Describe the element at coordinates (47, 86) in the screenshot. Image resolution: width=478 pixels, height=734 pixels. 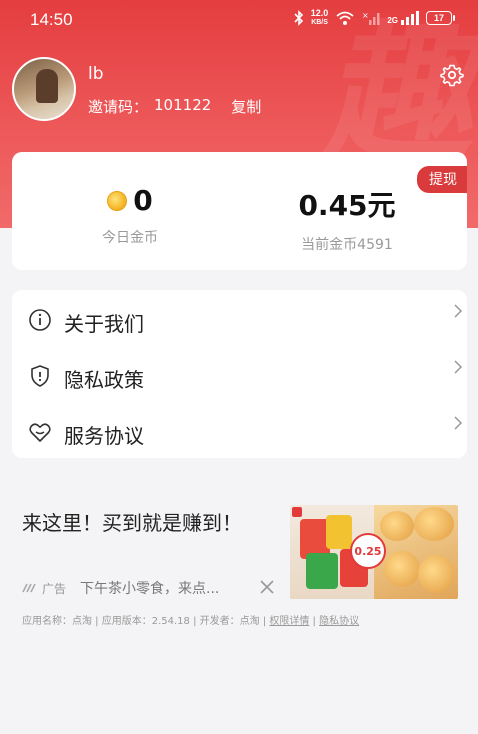
I see `avatar-figure` at that location.